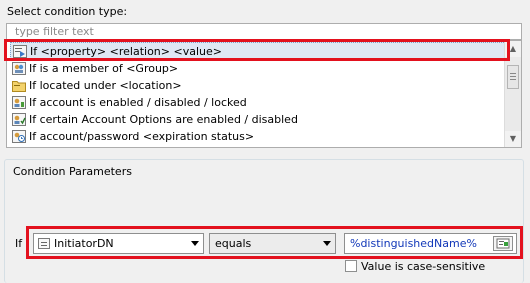  Describe the element at coordinates (19, 102) in the screenshot. I see `account-state-icon` at that location.